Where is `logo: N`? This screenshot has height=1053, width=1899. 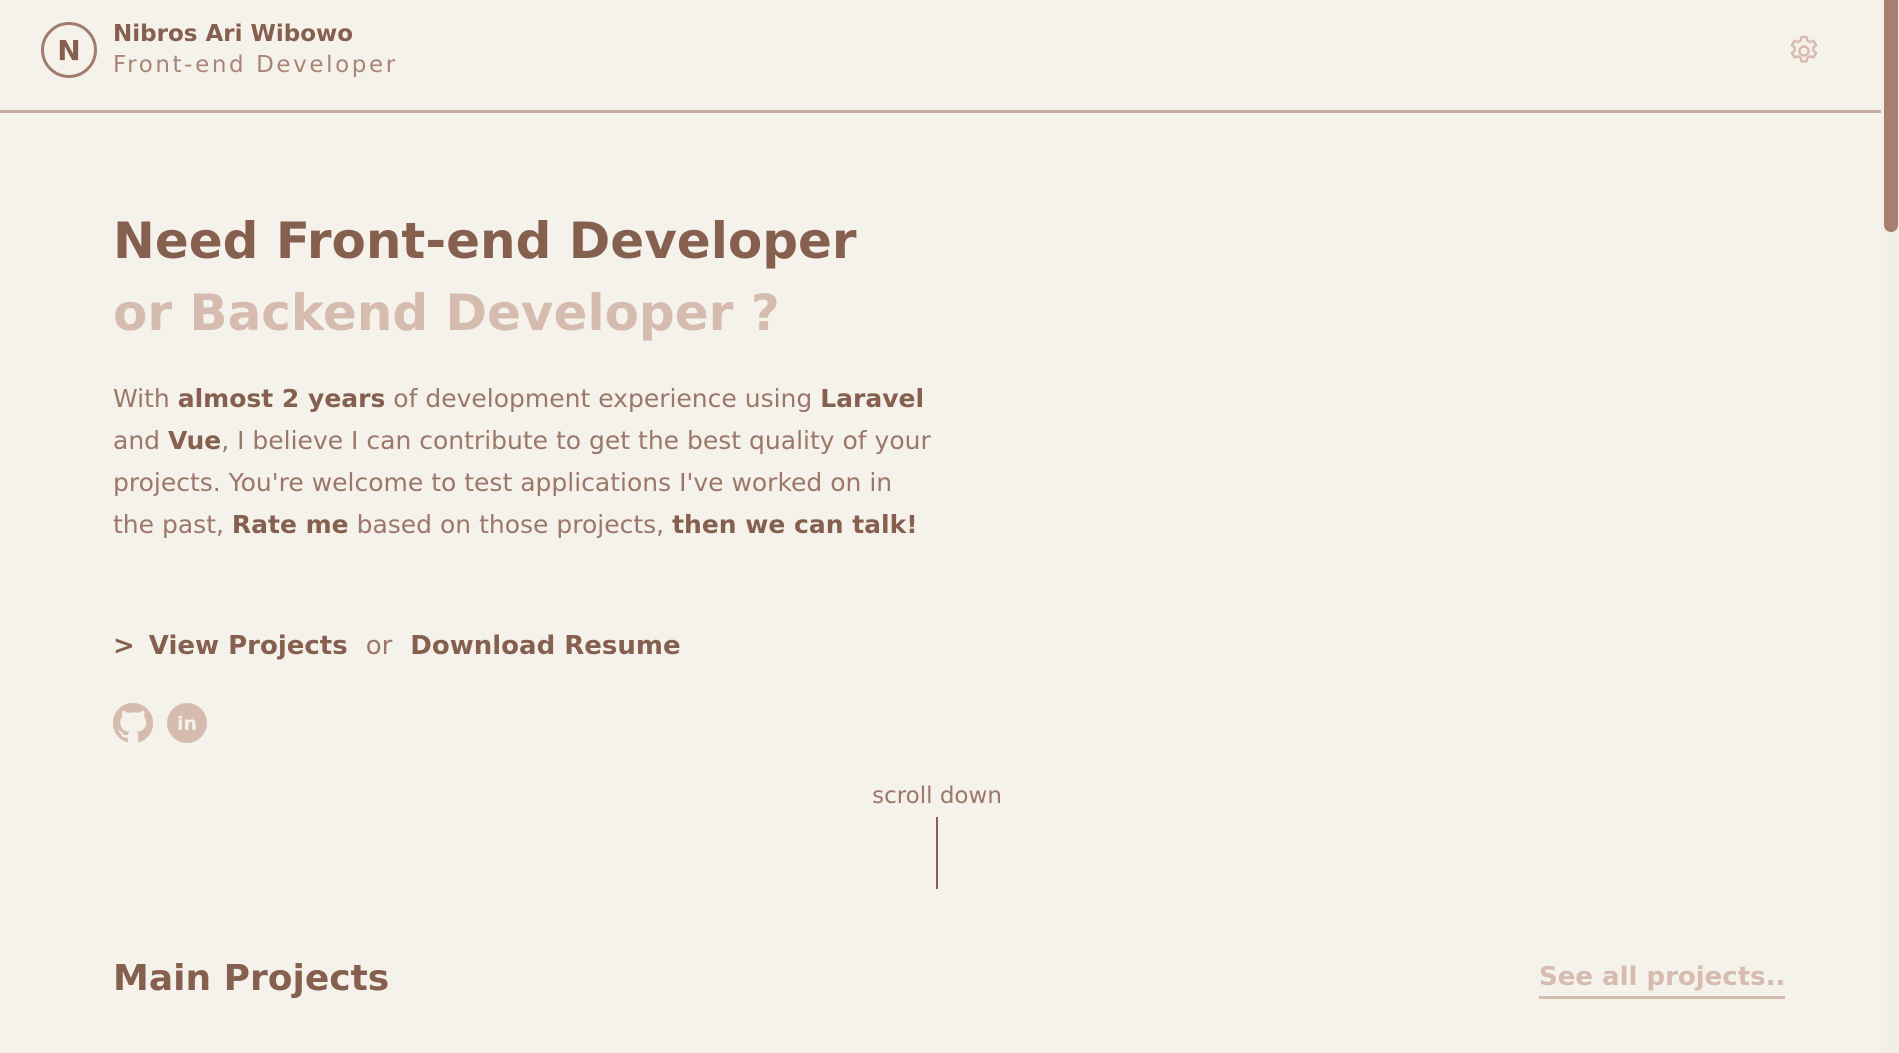
logo: N is located at coordinates (69, 50).